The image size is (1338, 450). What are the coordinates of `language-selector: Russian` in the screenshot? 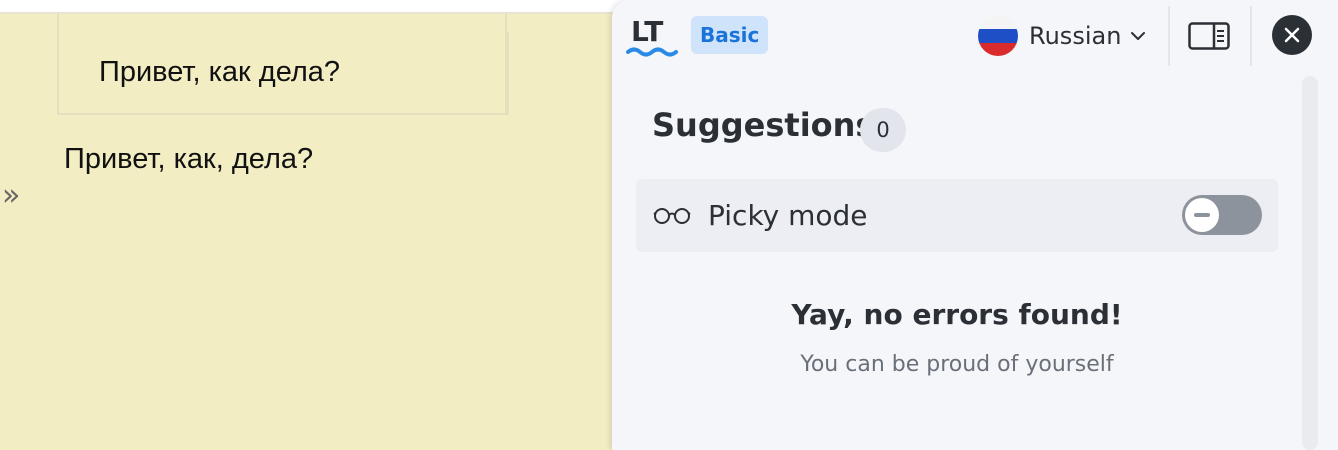 It's located at (1062, 36).